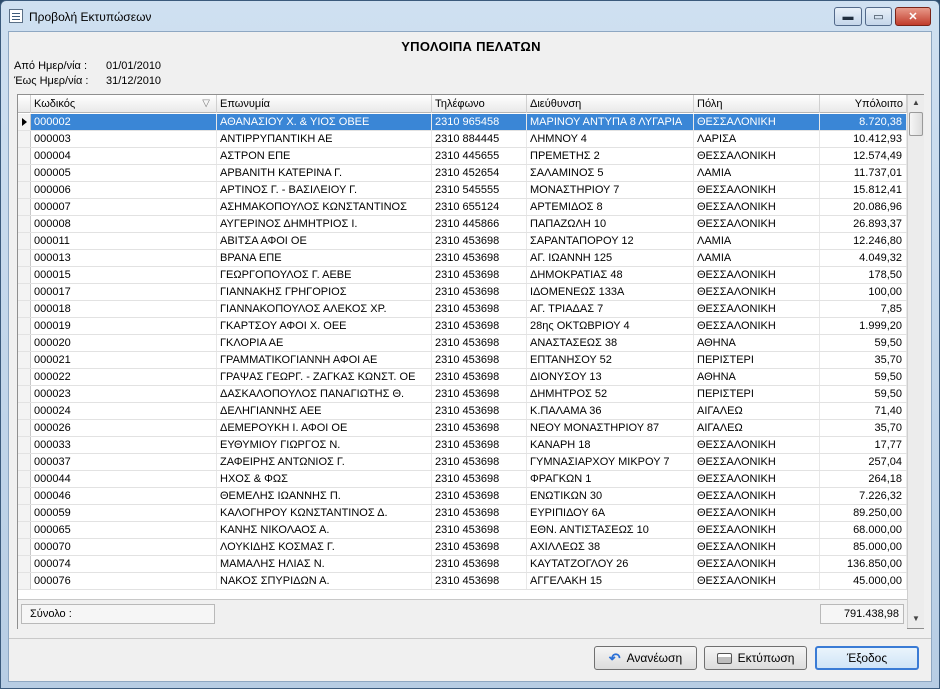 Image resolution: width=940 pixels, height=689 pixels. What do you see at coordinates (878, 16) in the screenshot?
I see `maximize-button: ▭` at bounding box center [878, 16].